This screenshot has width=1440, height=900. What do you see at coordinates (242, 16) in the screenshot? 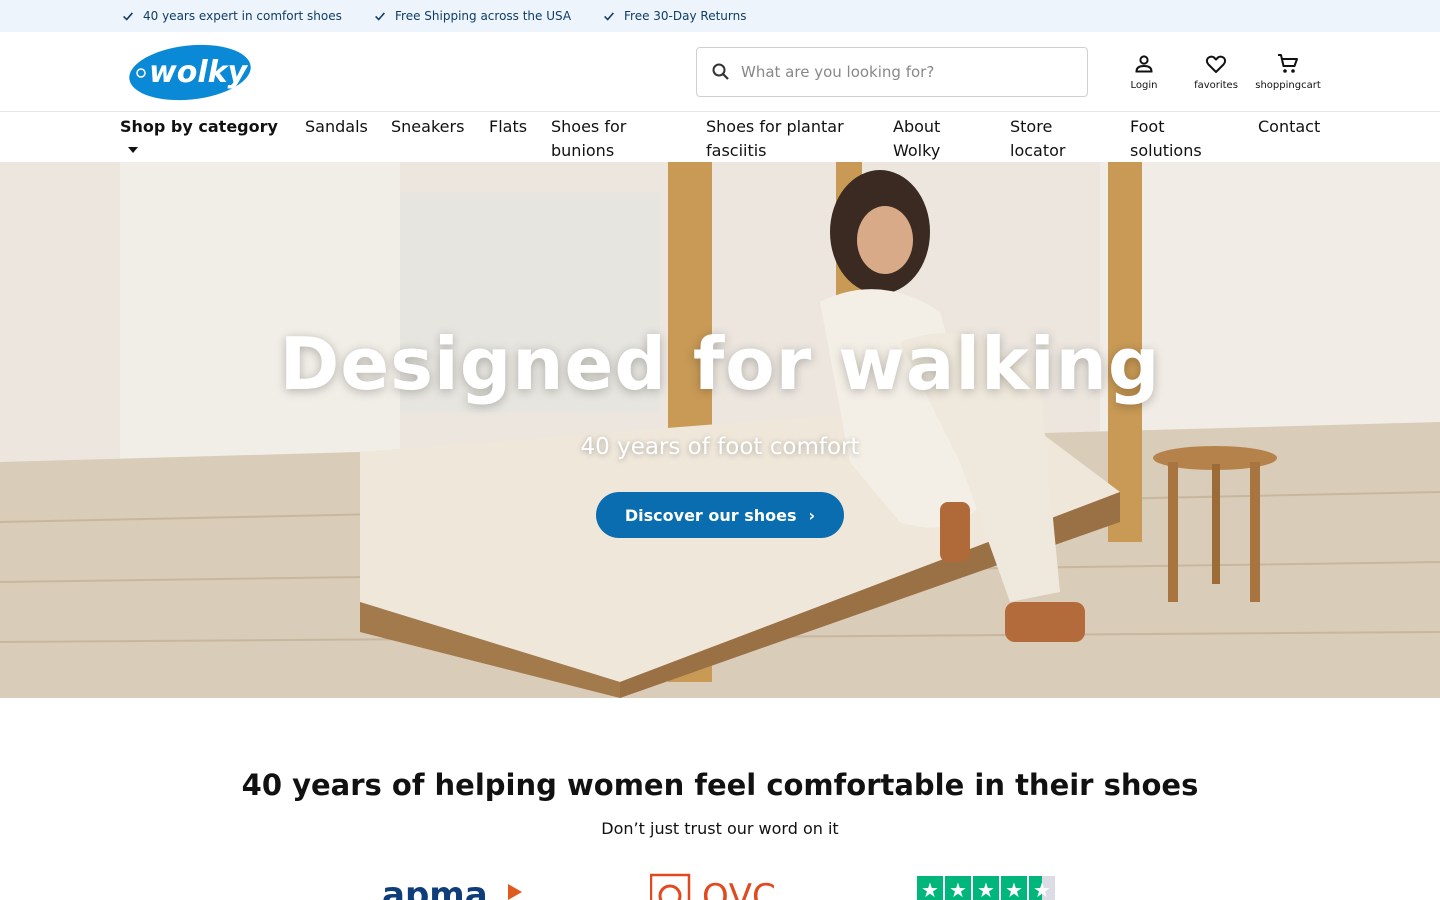
I see `usp-text: 40 years expert in comfort shoes` at bounding box center [242, 16].